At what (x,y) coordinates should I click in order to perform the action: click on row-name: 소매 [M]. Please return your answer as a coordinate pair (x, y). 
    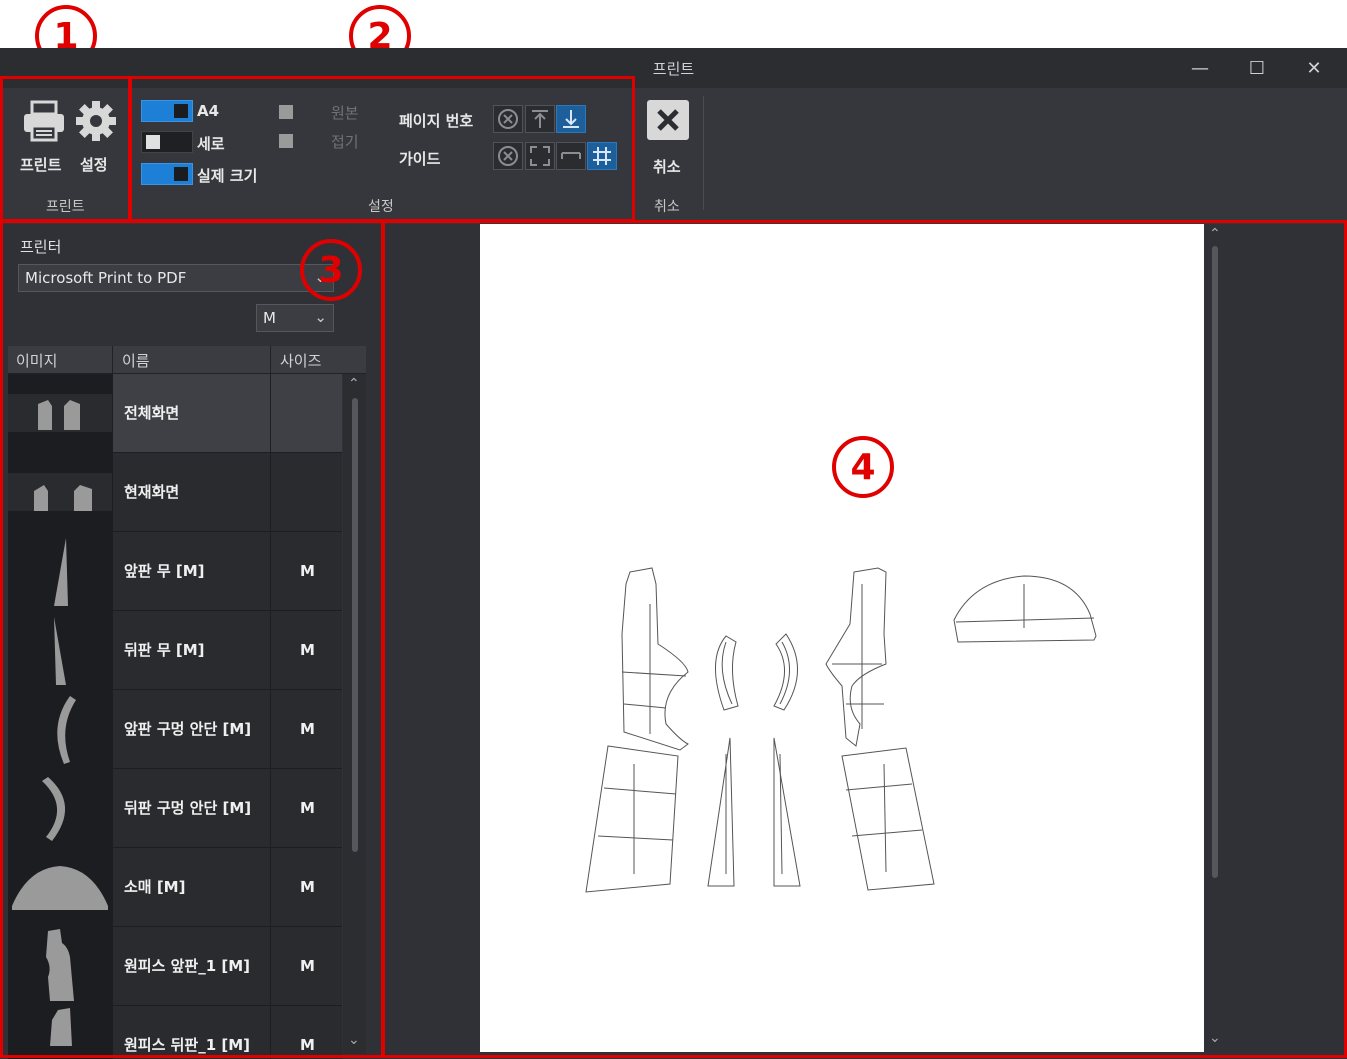
    Looking at the image, I should click on (155, 887).